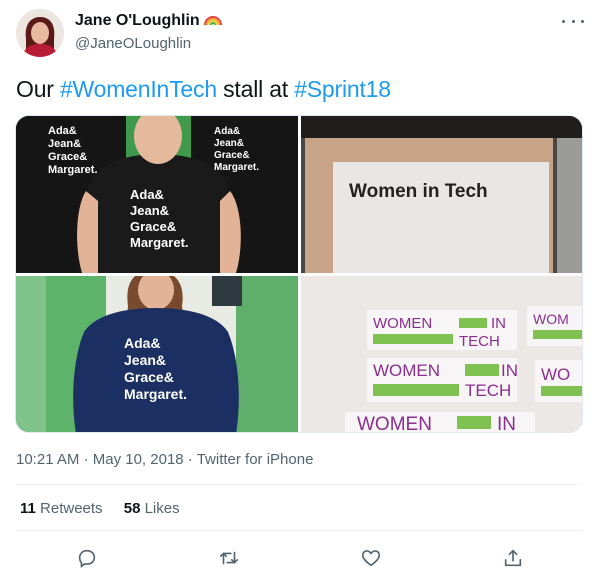 This screenshot has height=582, width=598. What do you see at coordinates (40, 33) in the screenshot?
I see `avatar` at bounding box center [40, 33].